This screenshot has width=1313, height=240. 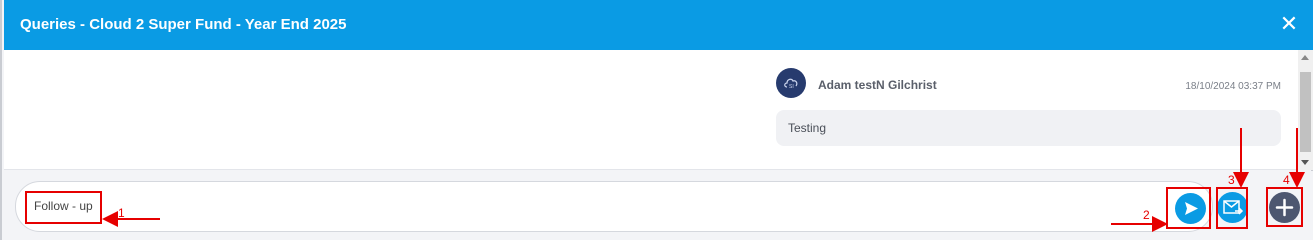 I want to click on message-bubble: Testing, so click(x=1028, y=128).